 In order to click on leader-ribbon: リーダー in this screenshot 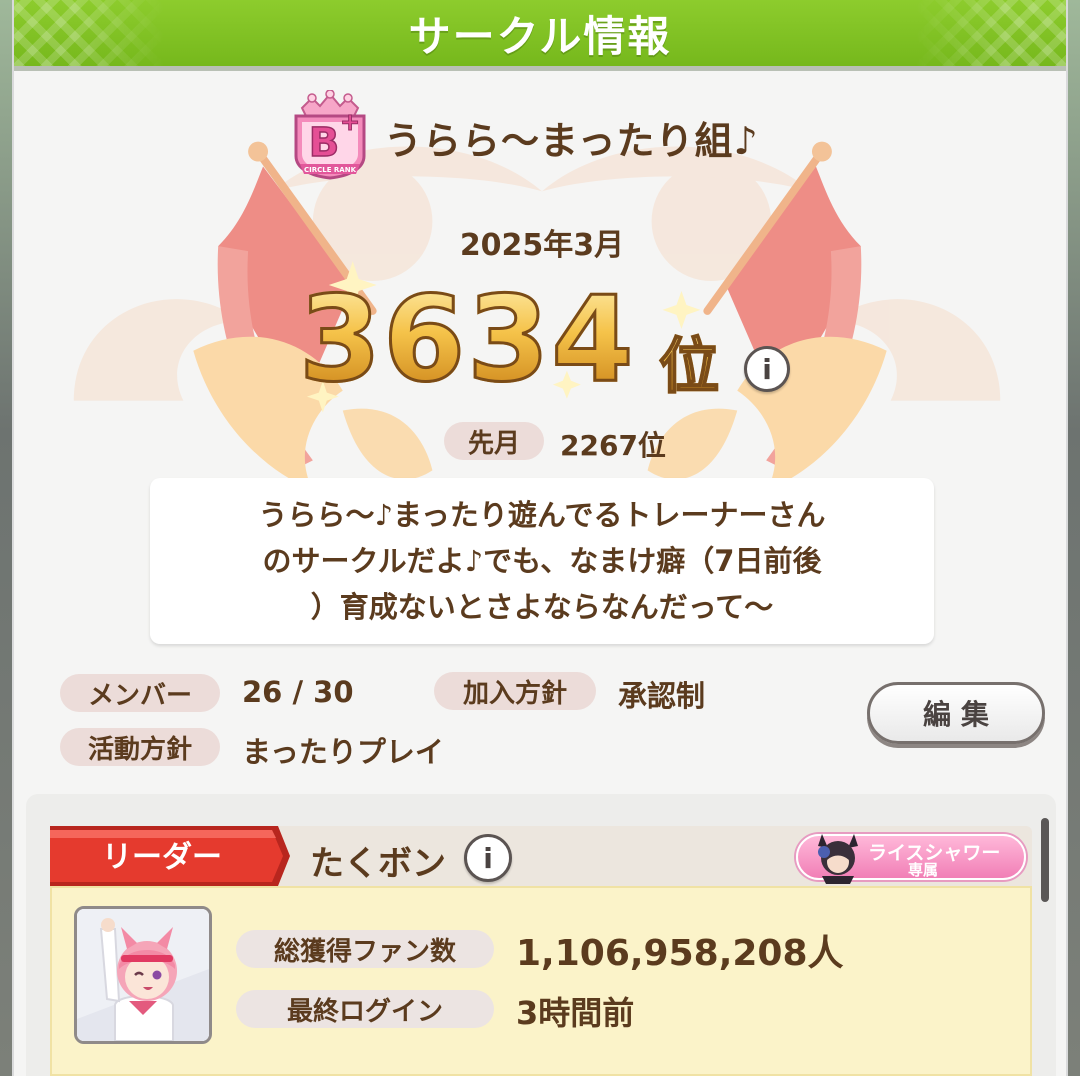, I will do `click(170, 856)`.